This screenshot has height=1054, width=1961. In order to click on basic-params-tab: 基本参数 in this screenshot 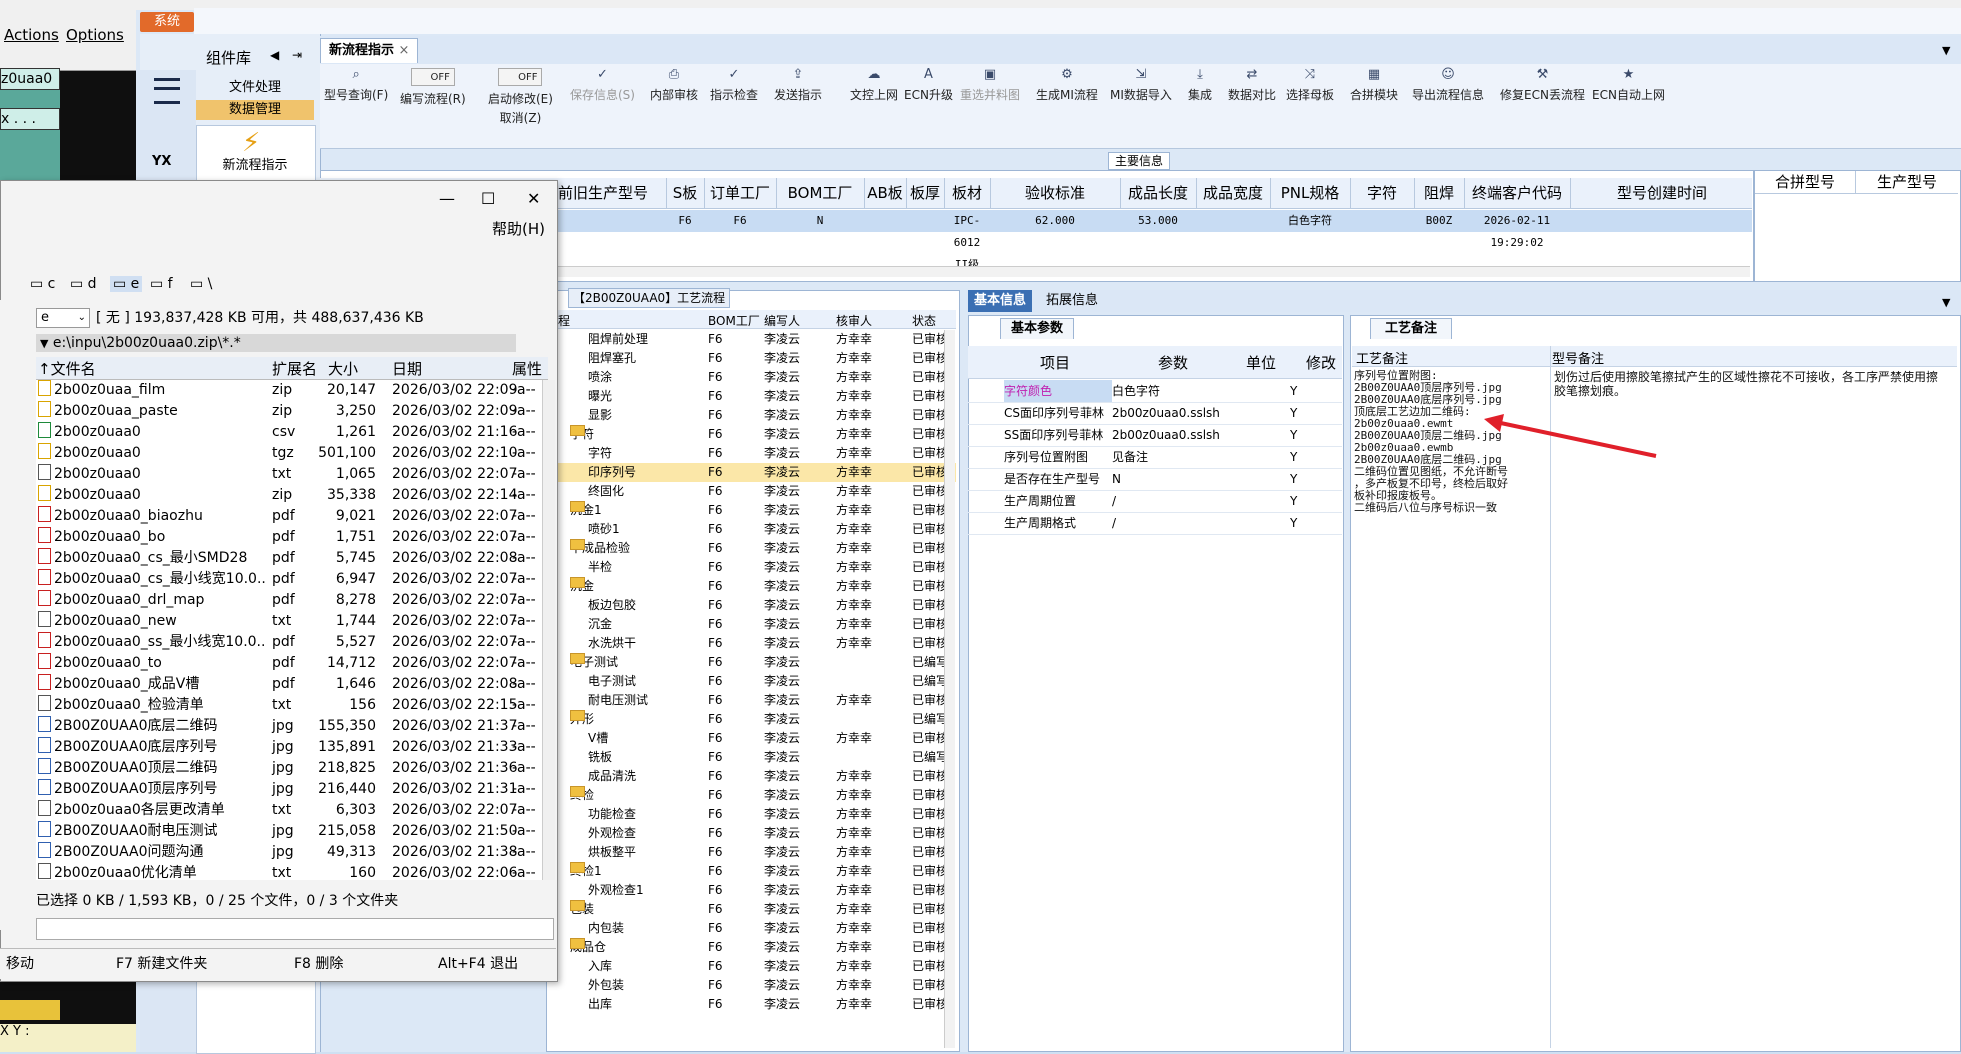, I will do `click(1037, 328)`.